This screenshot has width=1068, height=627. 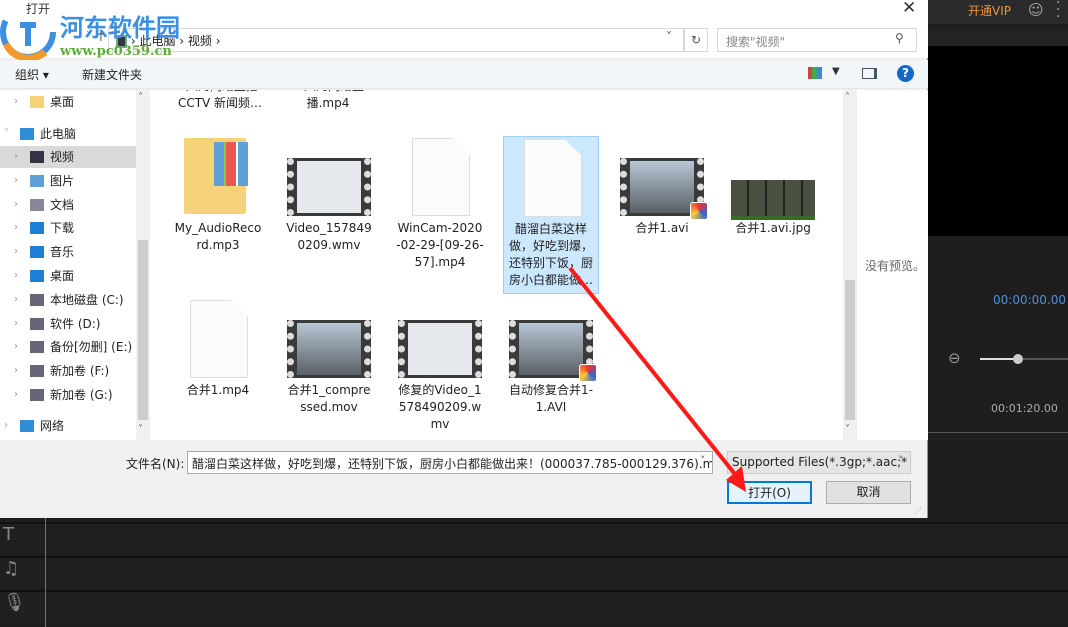 What do you see at coordinates (654, 373) in the screenshot?
I see `arrow-shaft` at bounding box center [654, 373].